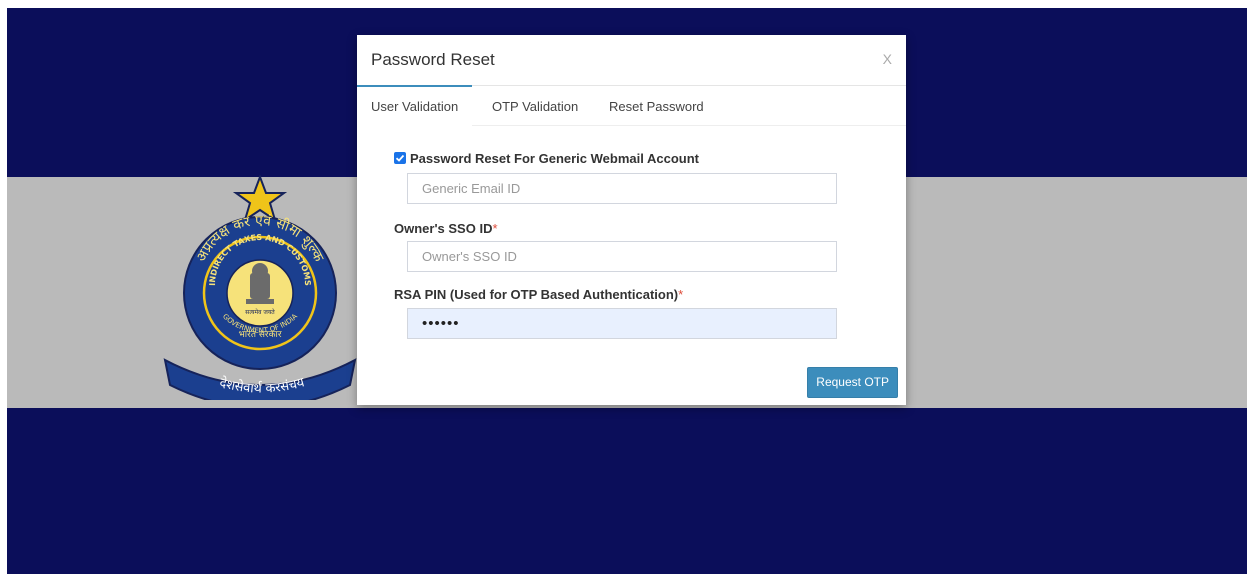 The width and height of the screenshot is (1253, 574). What do you see at coordinates (631, 60) in the screenshot?
I see `modal-header: Password Reset X` at bounding box center [631, 60].